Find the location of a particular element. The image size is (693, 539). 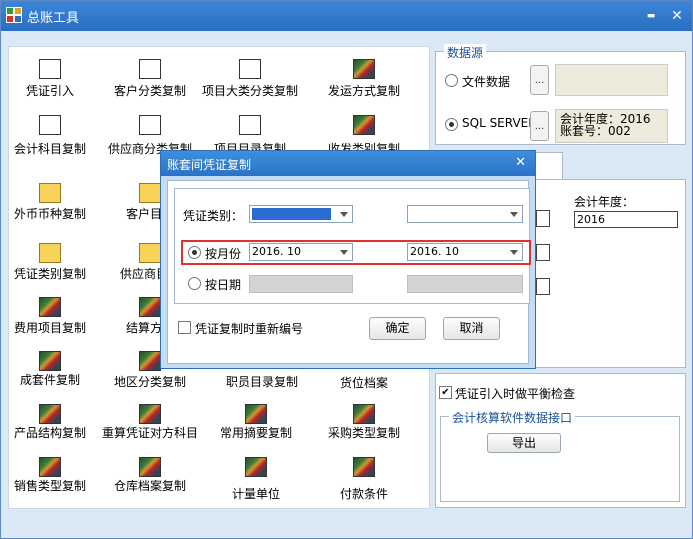

account-set-info: 账套号：002 is located at coordinates (595, 131).